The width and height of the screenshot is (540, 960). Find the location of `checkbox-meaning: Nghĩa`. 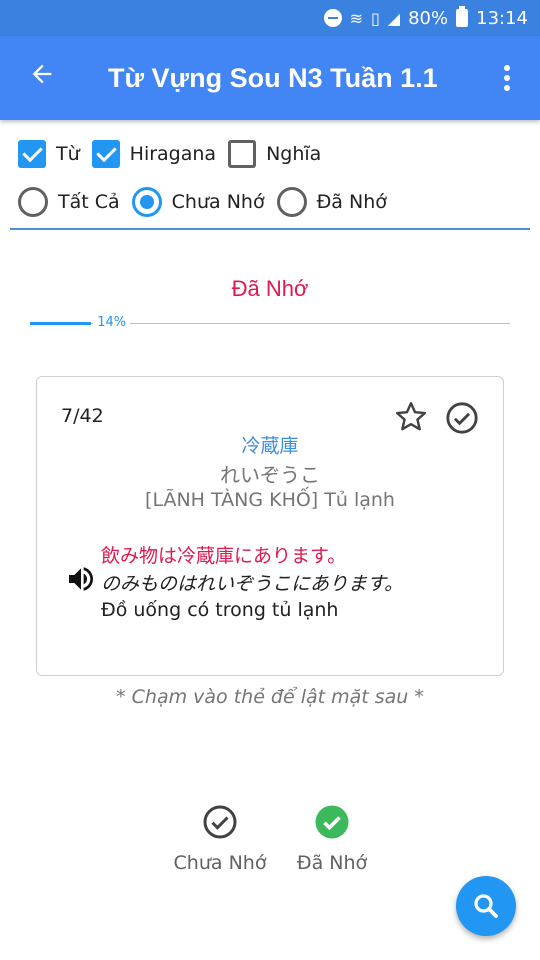

checkbox-meaning: Nghĩa is located at coordinates (274, 154).